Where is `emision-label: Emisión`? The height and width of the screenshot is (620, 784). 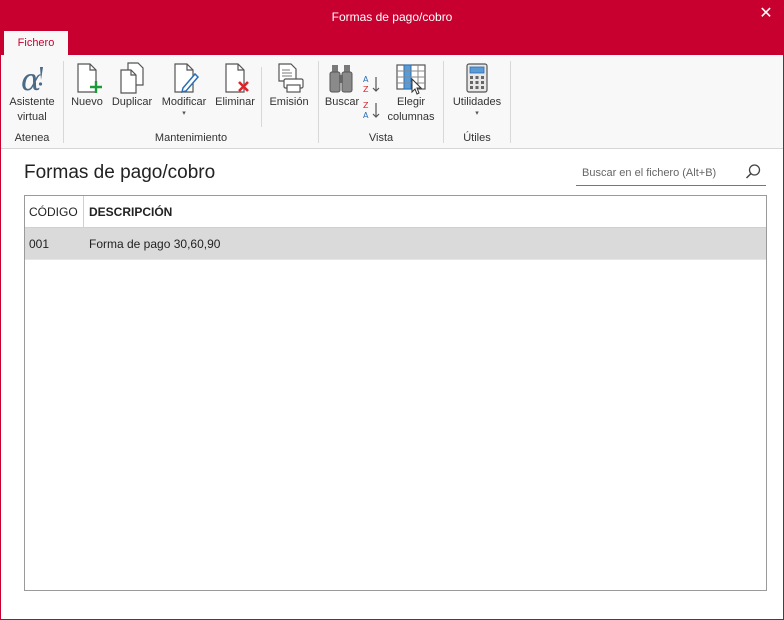 emision-label: Emisión is located at coordinates (289, 102).